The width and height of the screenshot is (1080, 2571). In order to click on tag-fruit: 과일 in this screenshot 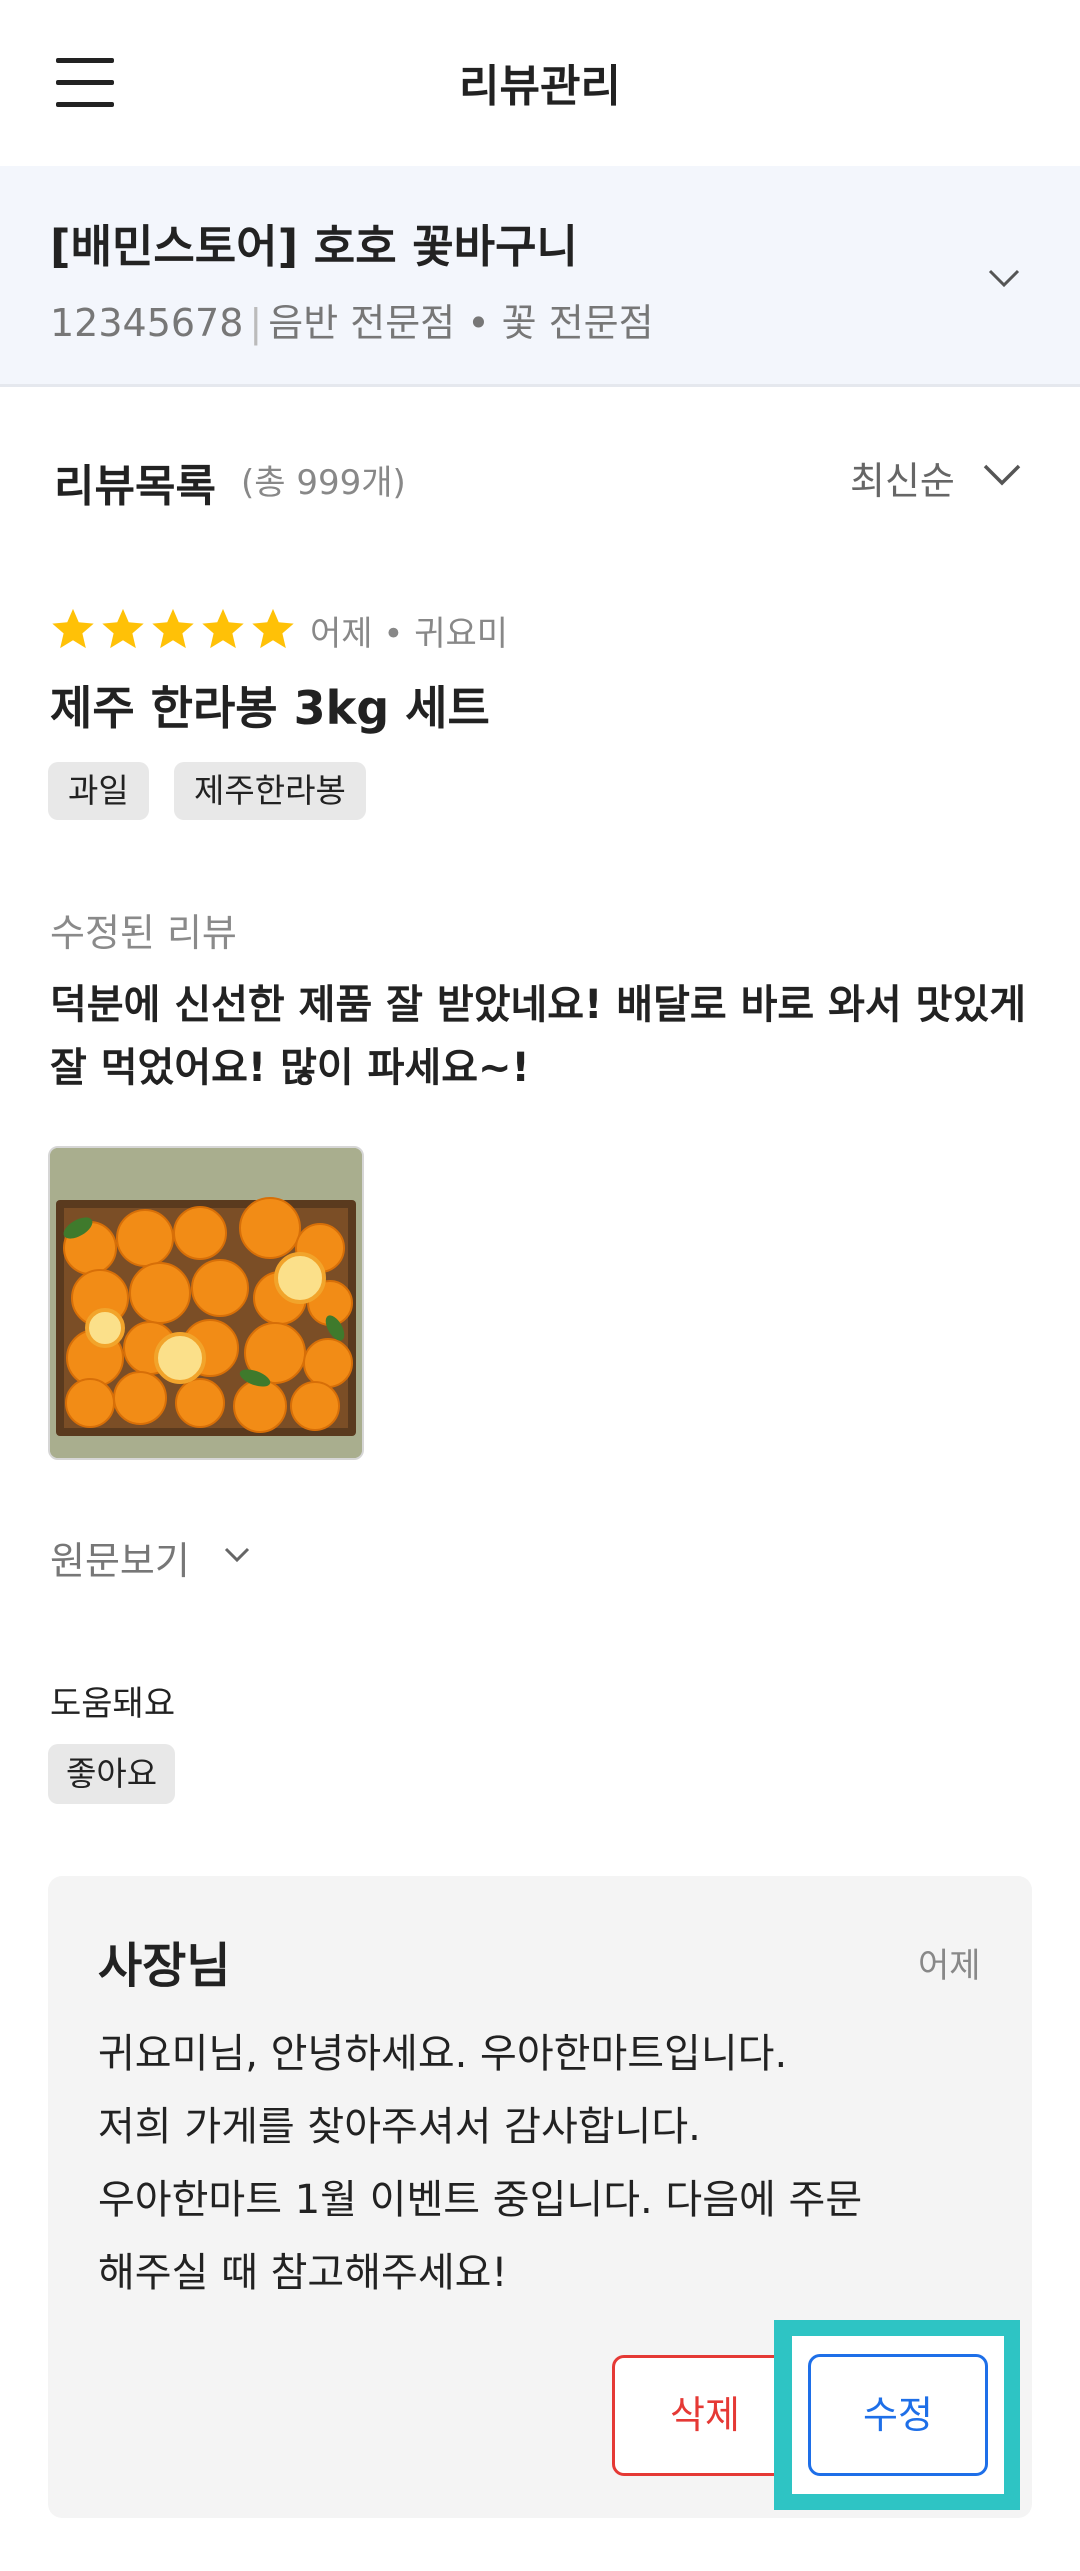, I will do `click(98, 791)`.